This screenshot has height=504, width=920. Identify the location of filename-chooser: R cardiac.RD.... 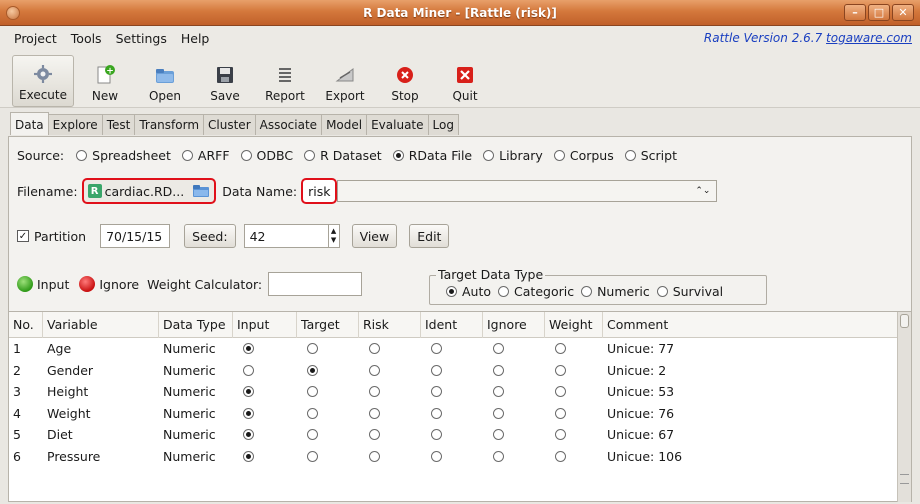
(149, 191).